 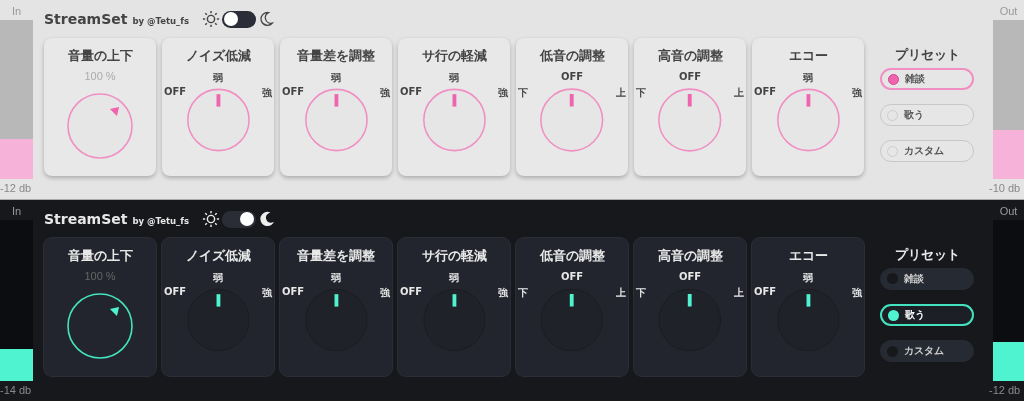 What do you see at coordinates (16, 390) in the screenshot?
I see `meter-reading: -14 db` at bounding box center [16, 390].